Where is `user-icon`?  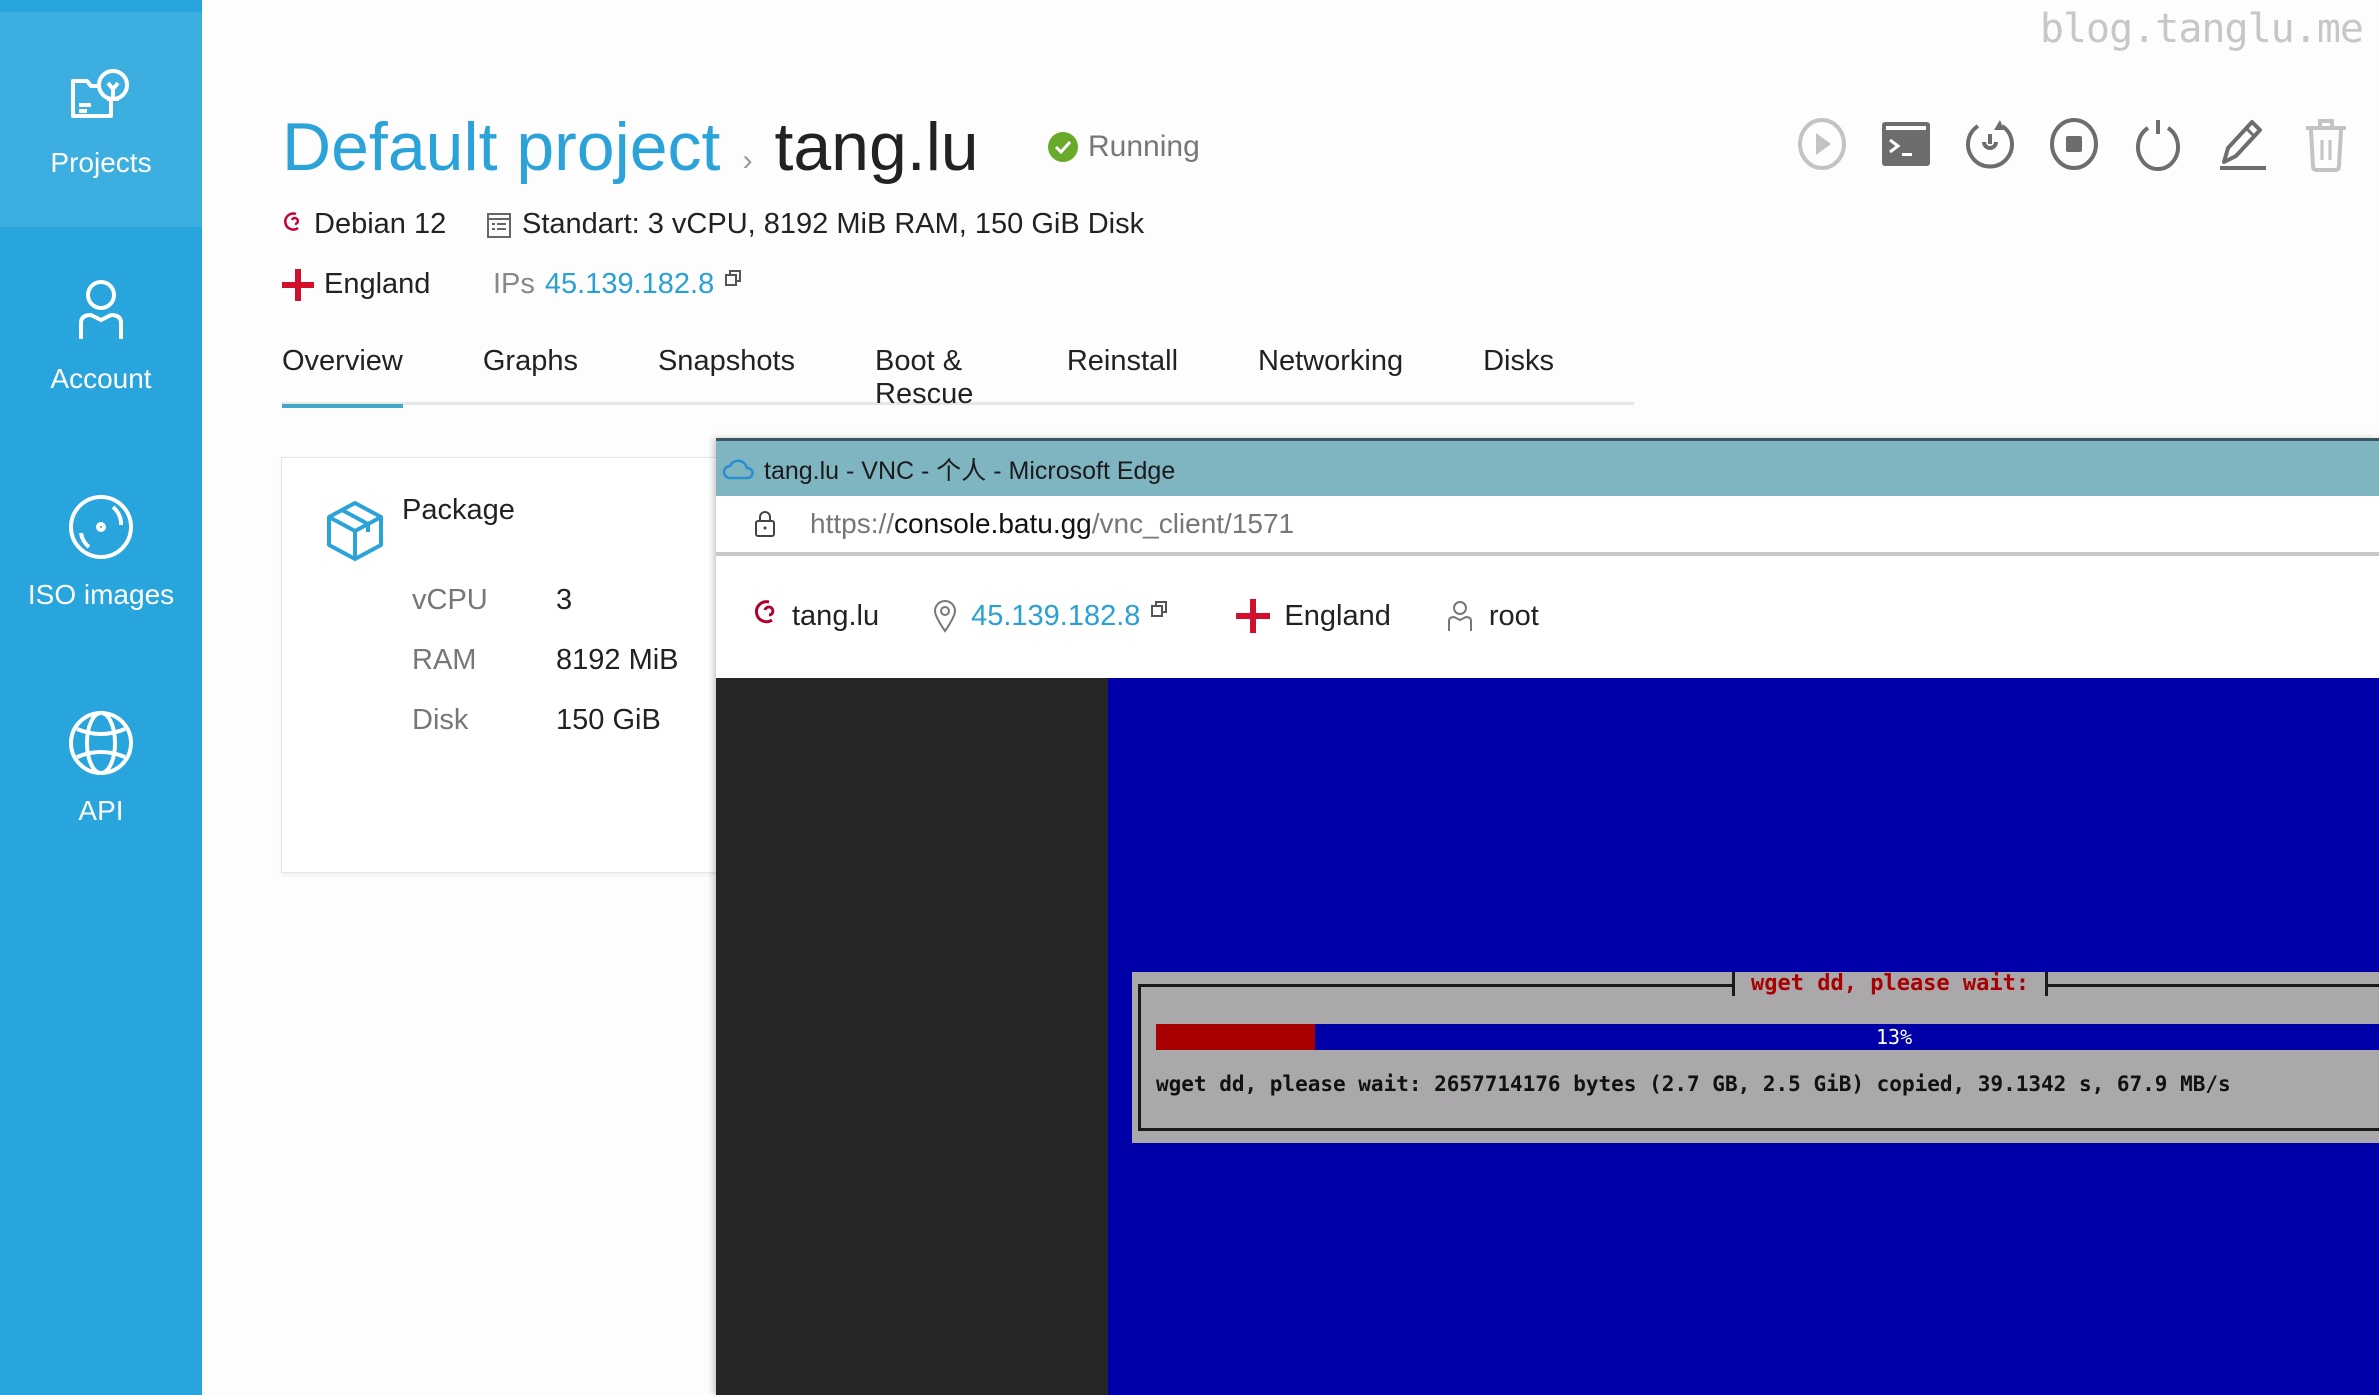 user-icon is located at coordinates (1459, 616).